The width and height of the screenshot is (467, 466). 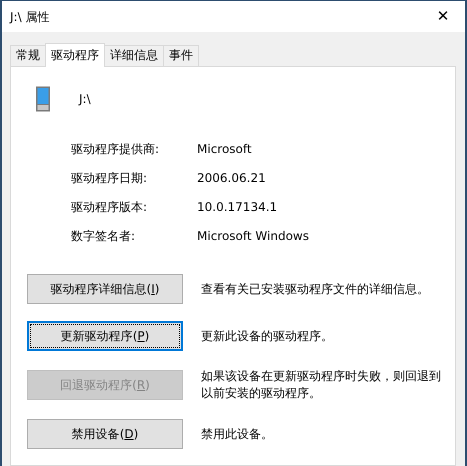 What do you see at coordinates (75, 55) in the screenshot?
I see `tab: 驱动程序` at bounding box center [75, 55].